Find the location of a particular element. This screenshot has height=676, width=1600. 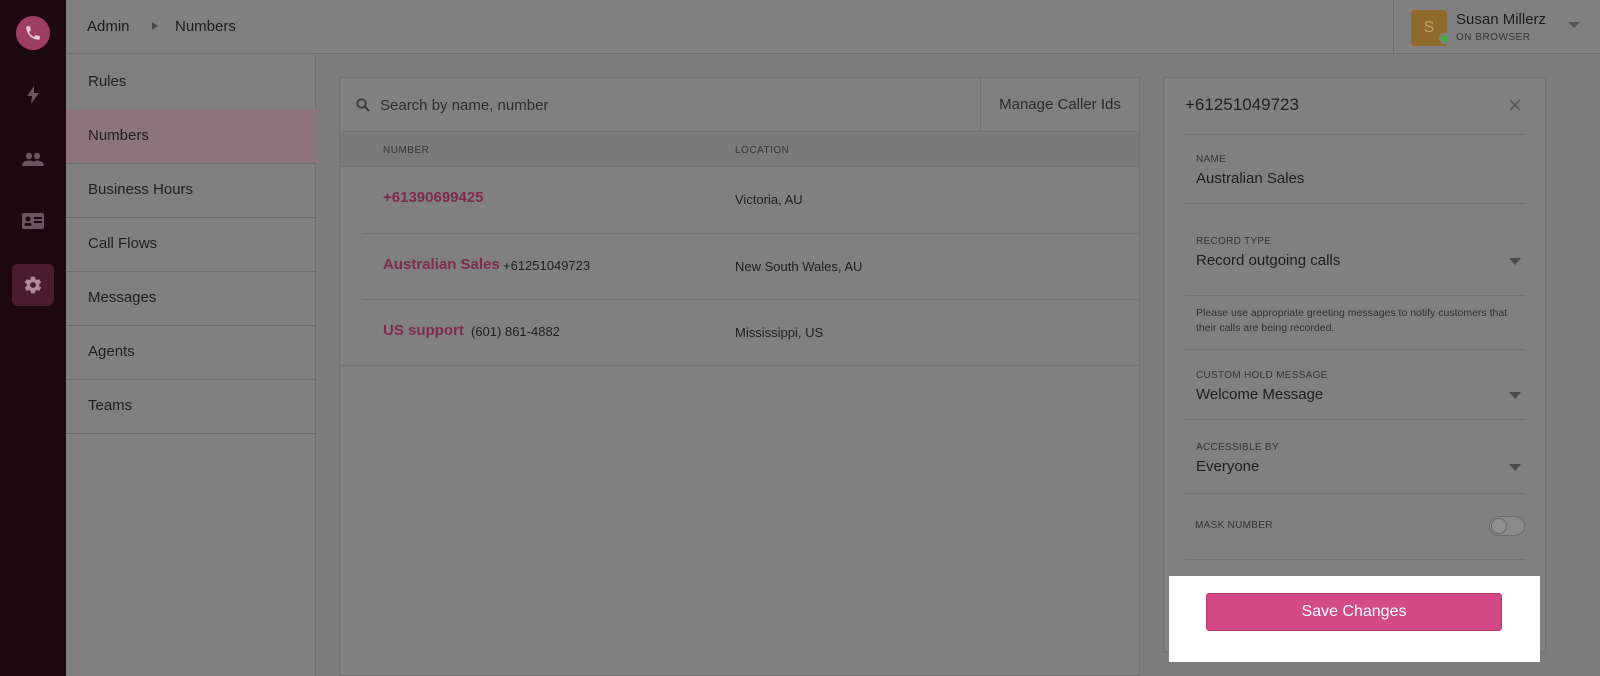

table-row: +61390699425 Victoria, AU is located at coordinates (750, 201).